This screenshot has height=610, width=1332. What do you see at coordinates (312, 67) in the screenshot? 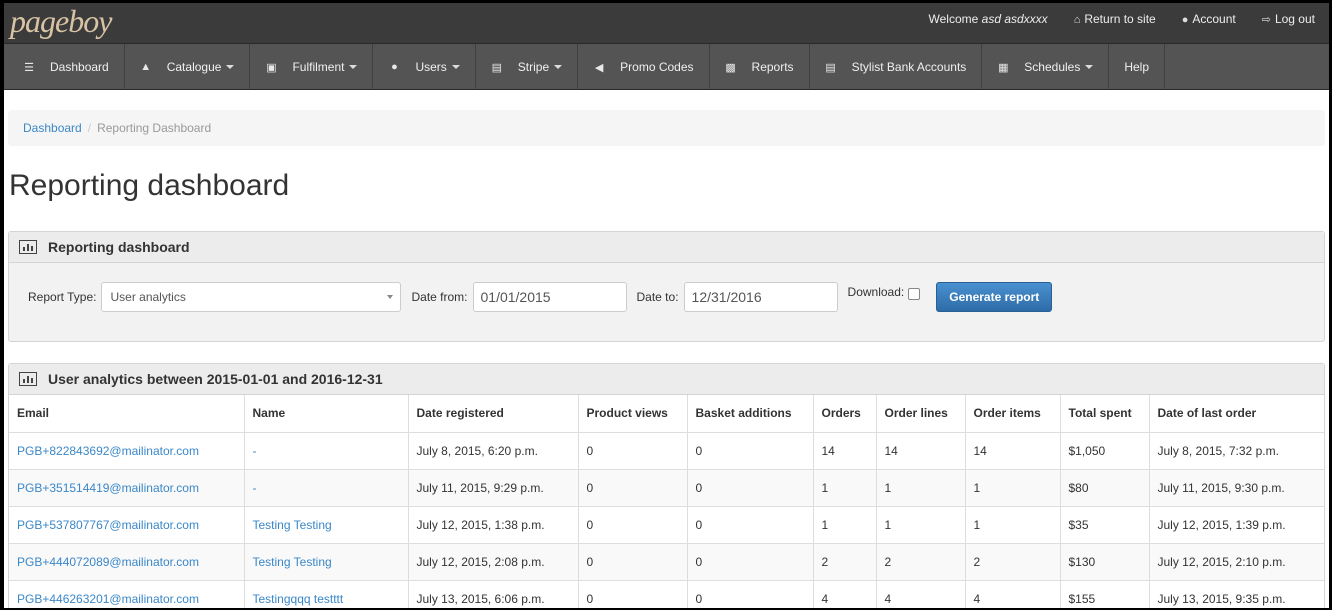
I see `nav-item-fulfilment: ▣ Fulfilment` at bounding box center [312, 67].